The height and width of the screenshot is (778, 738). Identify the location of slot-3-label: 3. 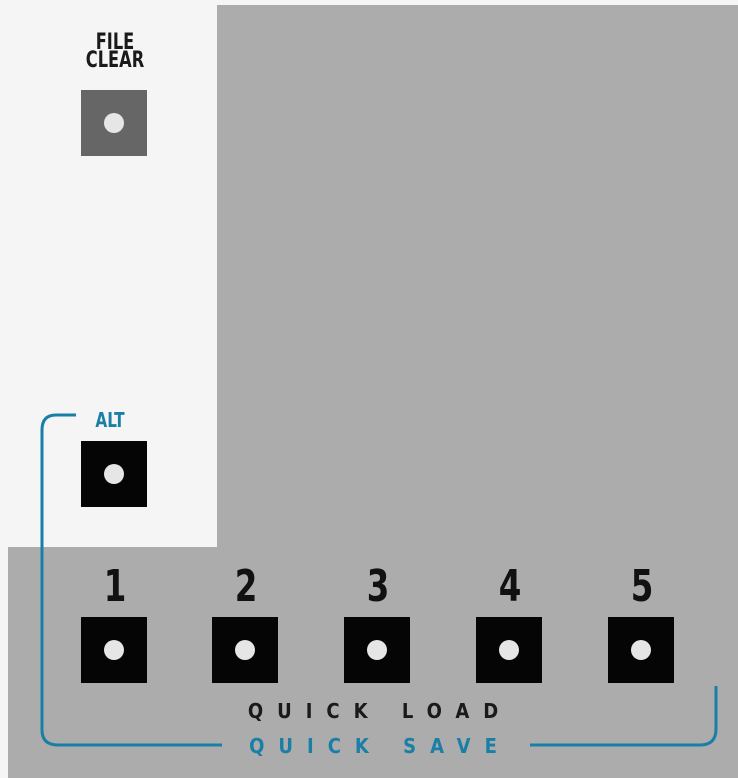
(378, 586).